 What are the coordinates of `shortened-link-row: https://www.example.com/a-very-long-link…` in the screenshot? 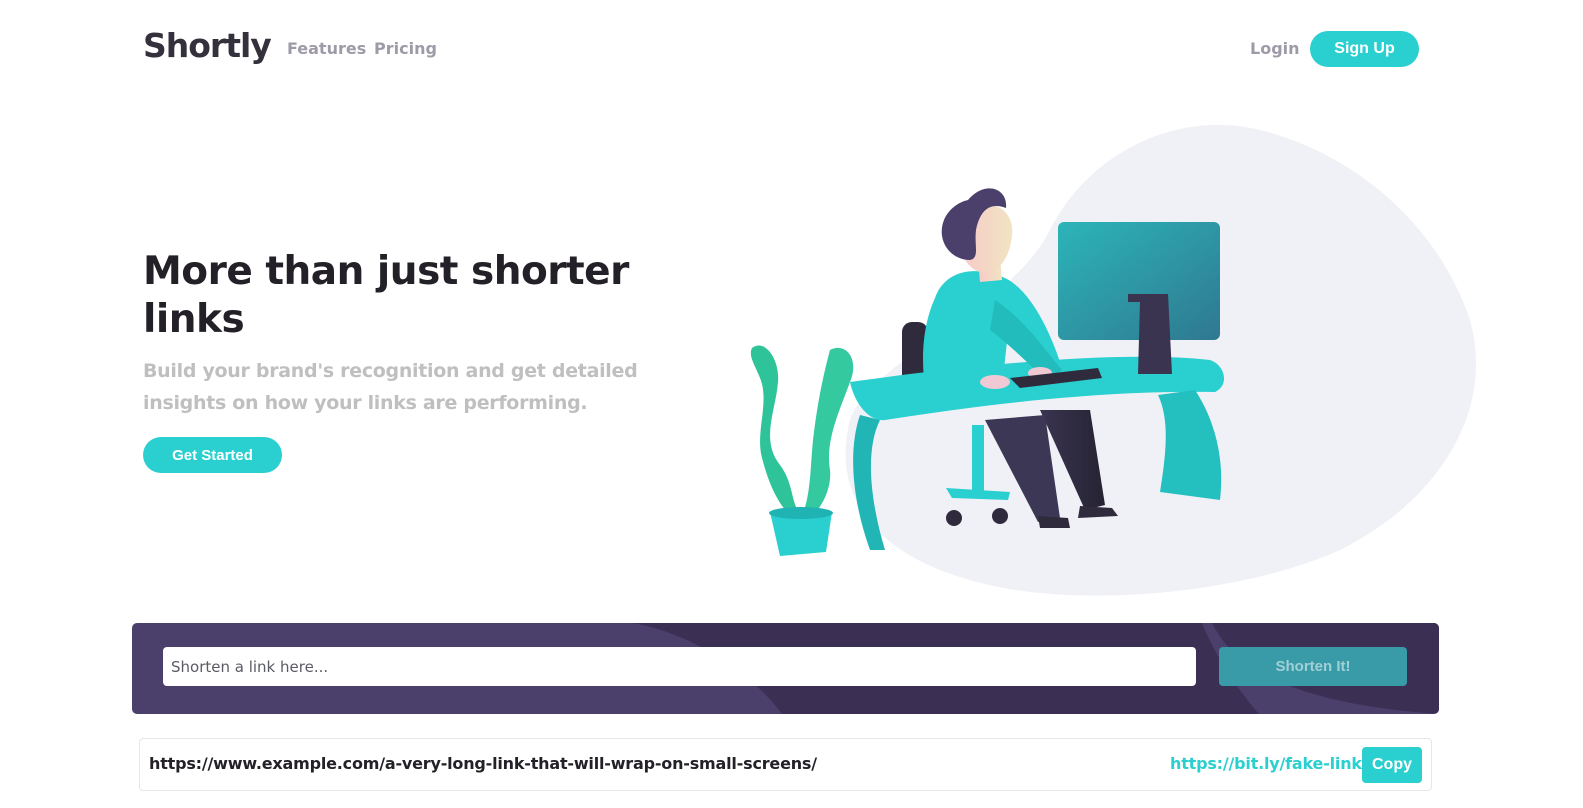 It's located at (785, 764).